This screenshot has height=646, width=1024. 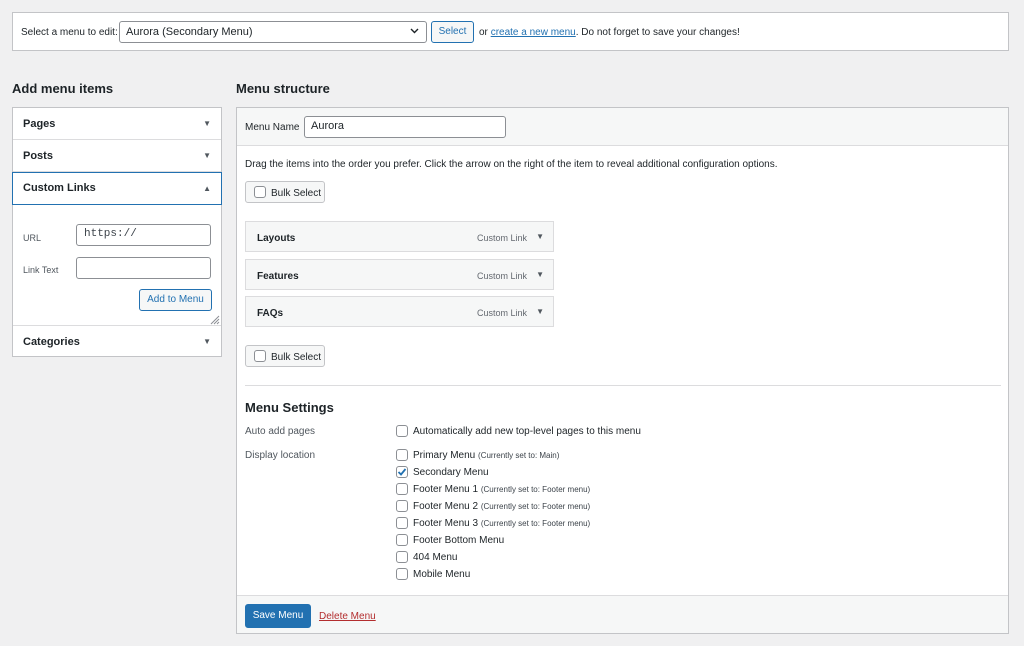 What do you see at coordinates (276, 238) in the screenshot?
I see `menu-item-title: Layouts` at bounding box center [276, 238].